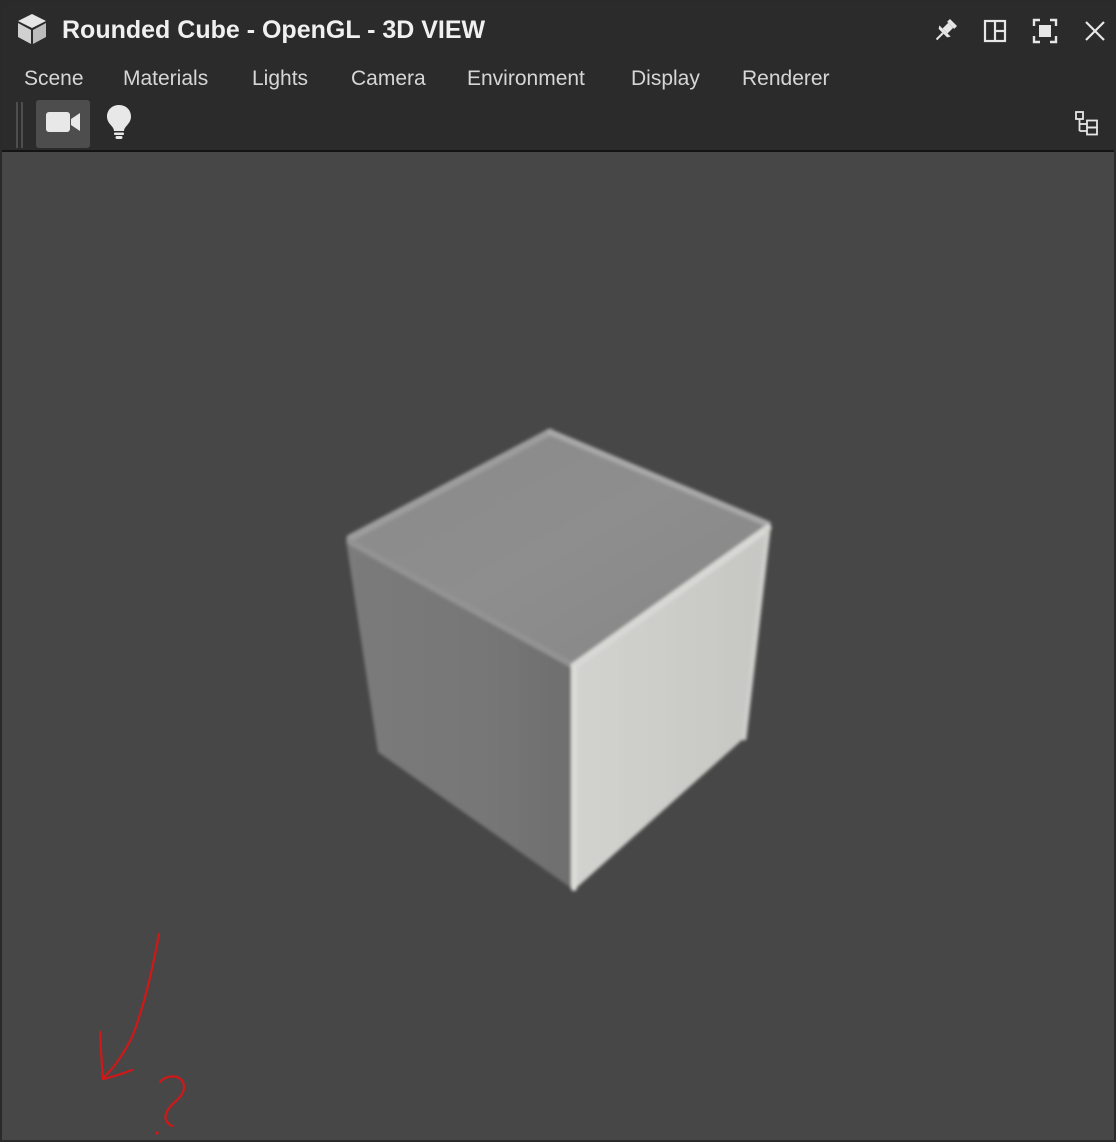 The width and height of the screenshot is (1116, 1142). I want to click on menu-renderer: Renderer, so click(786, 79).